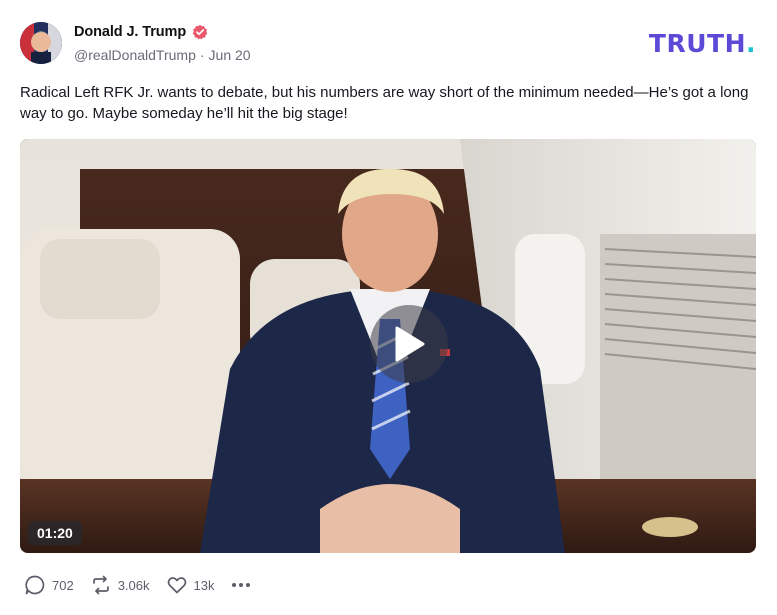  Describe the element at coordinates (133, 585) in the screenshot. I see `retruth-count: 3.06k` at that location.